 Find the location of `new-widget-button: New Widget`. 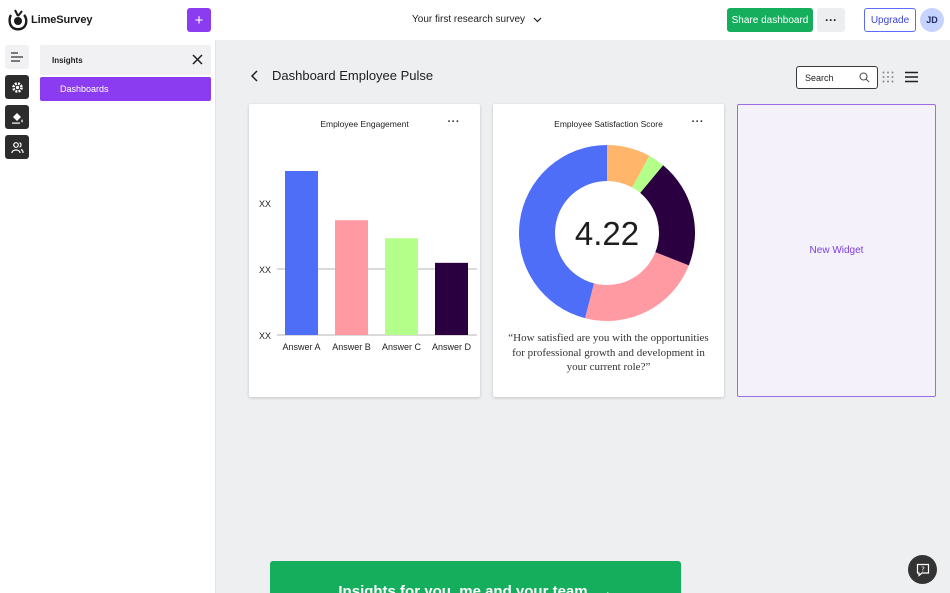

new-widget-button: New Widget is located at coordinates (836, 250).